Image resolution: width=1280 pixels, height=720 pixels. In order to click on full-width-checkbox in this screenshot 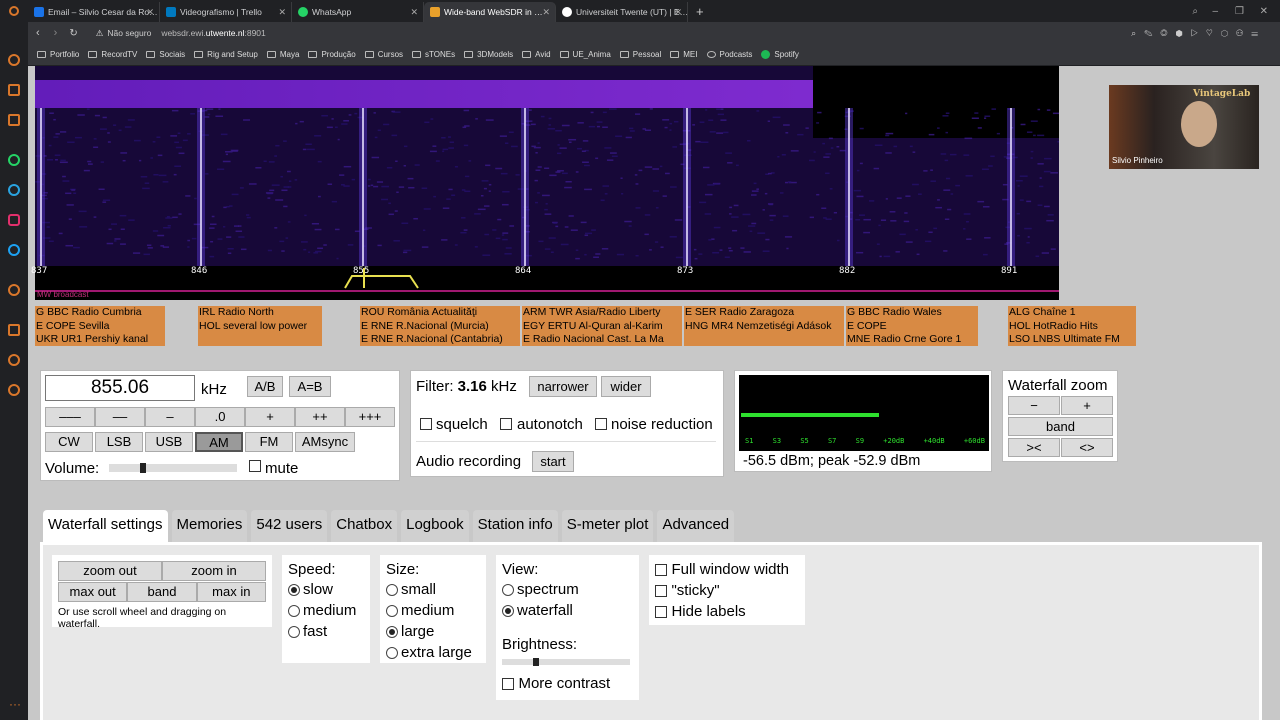, I will do `click(661, 569)`.